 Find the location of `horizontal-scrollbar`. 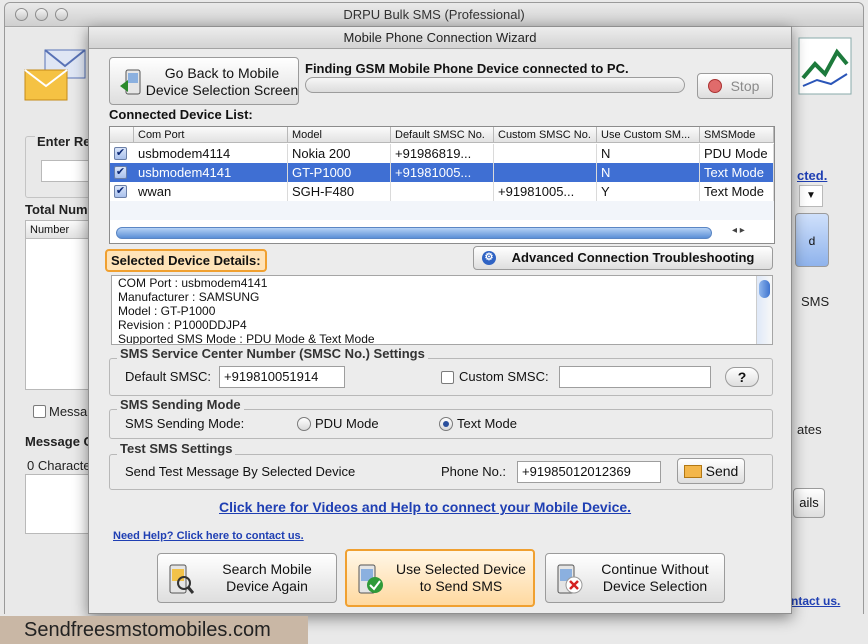

horizontal-scrollbar is located at coordinates (414, 233).